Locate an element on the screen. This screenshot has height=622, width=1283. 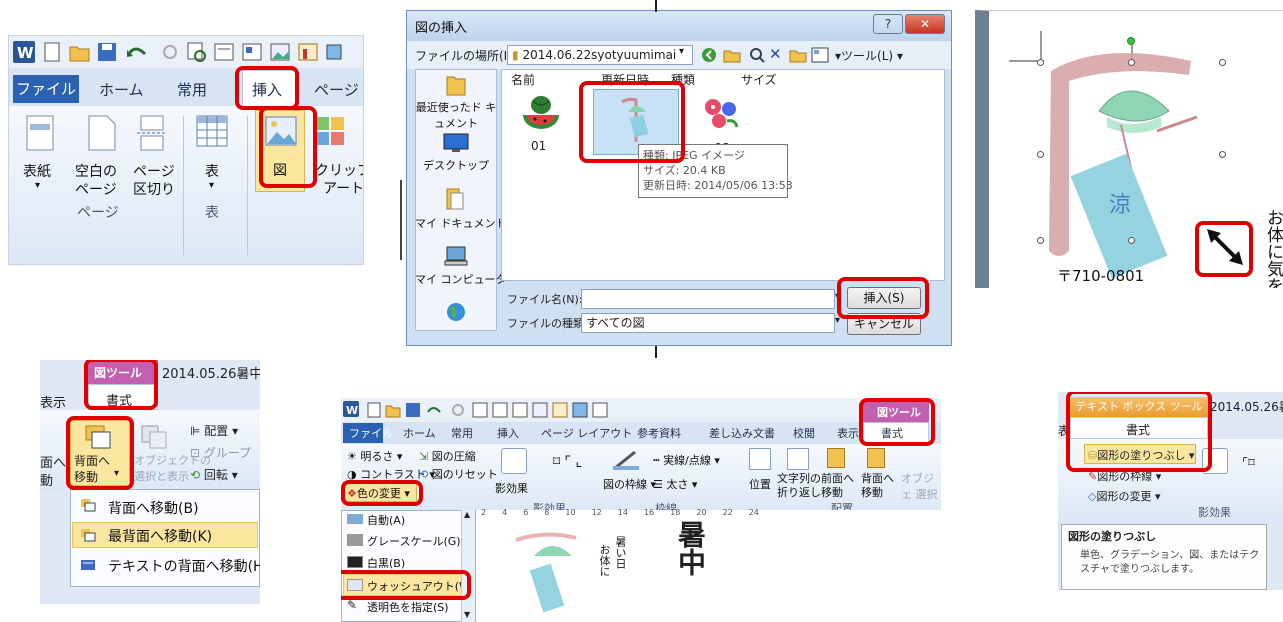
picture-button: 図 is located at coordinates (280, 170).